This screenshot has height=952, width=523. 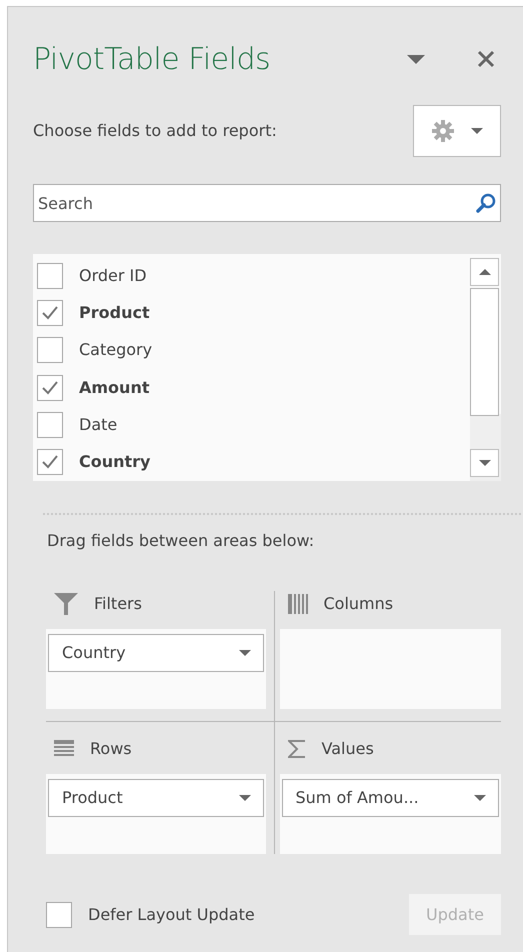 I want to click on instruction-text: Drag fields between areas below:, so click(x=181, y=541).